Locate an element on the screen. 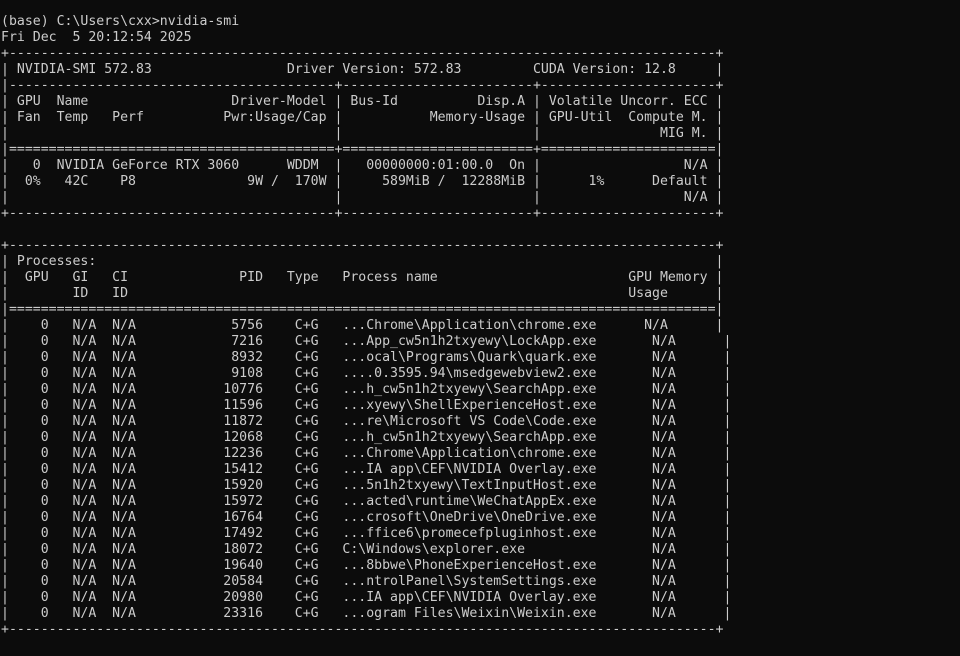 This screenshot has width=960, height=656. terminal-line: | ID ID Usage | is located at coordinates (362, 293).